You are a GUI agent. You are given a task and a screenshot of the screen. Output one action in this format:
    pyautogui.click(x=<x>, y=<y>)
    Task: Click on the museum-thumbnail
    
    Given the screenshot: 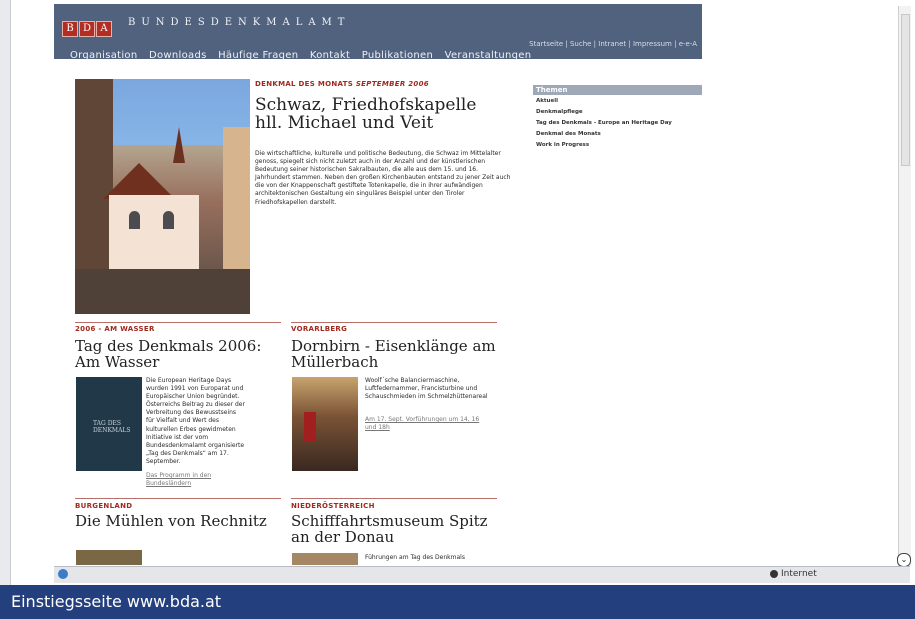 What is the action you would take?
    pyautogui.click(x=325, y=559)
    